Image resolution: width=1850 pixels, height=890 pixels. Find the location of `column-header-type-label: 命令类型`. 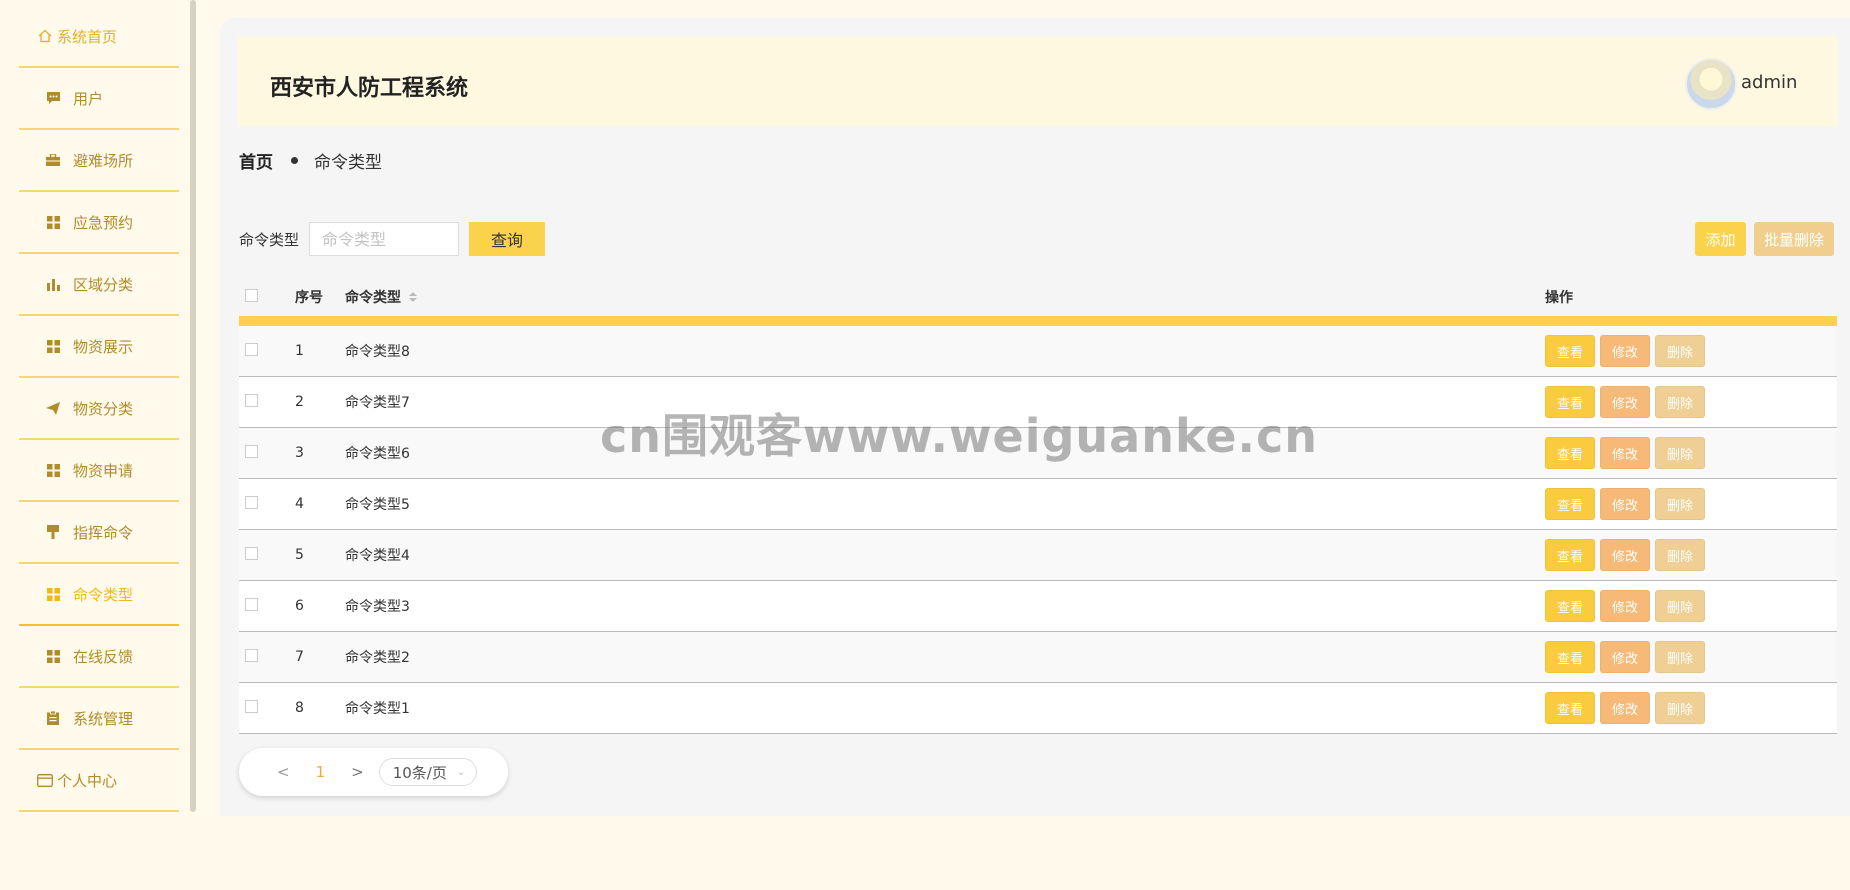

column-header-type-label: 命令类型 is located at coordinates (373, 298).